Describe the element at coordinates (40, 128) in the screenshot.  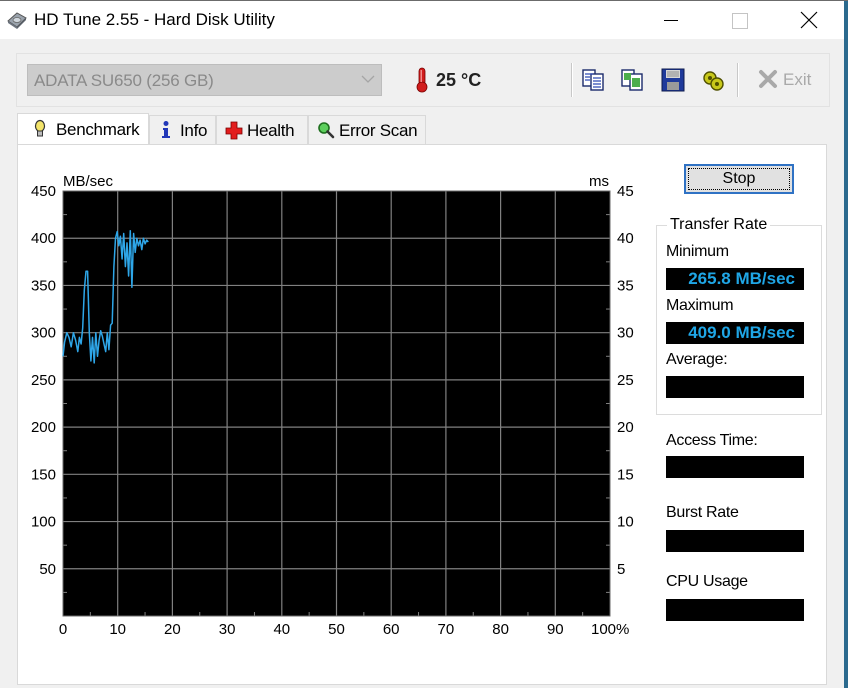
I see `lightbulb-icon` at that location.